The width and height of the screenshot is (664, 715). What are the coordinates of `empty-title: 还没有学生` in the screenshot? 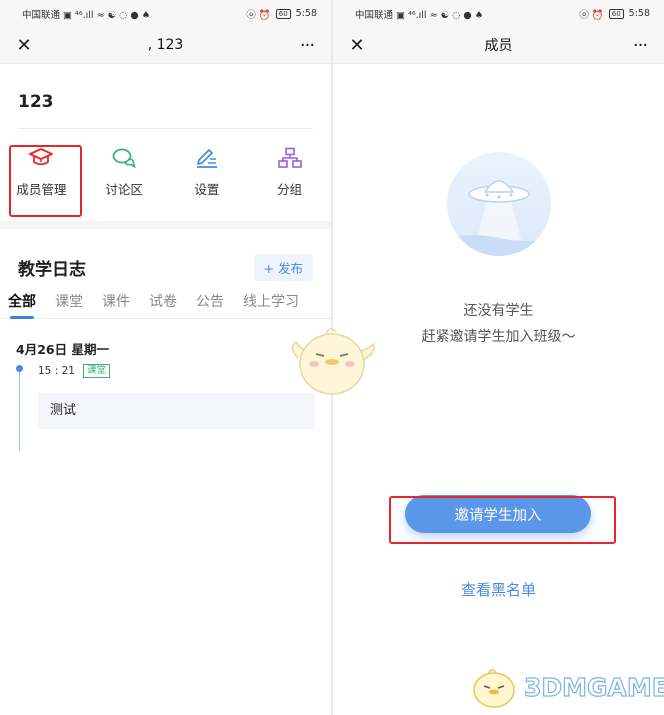 It's located at (498, 311).